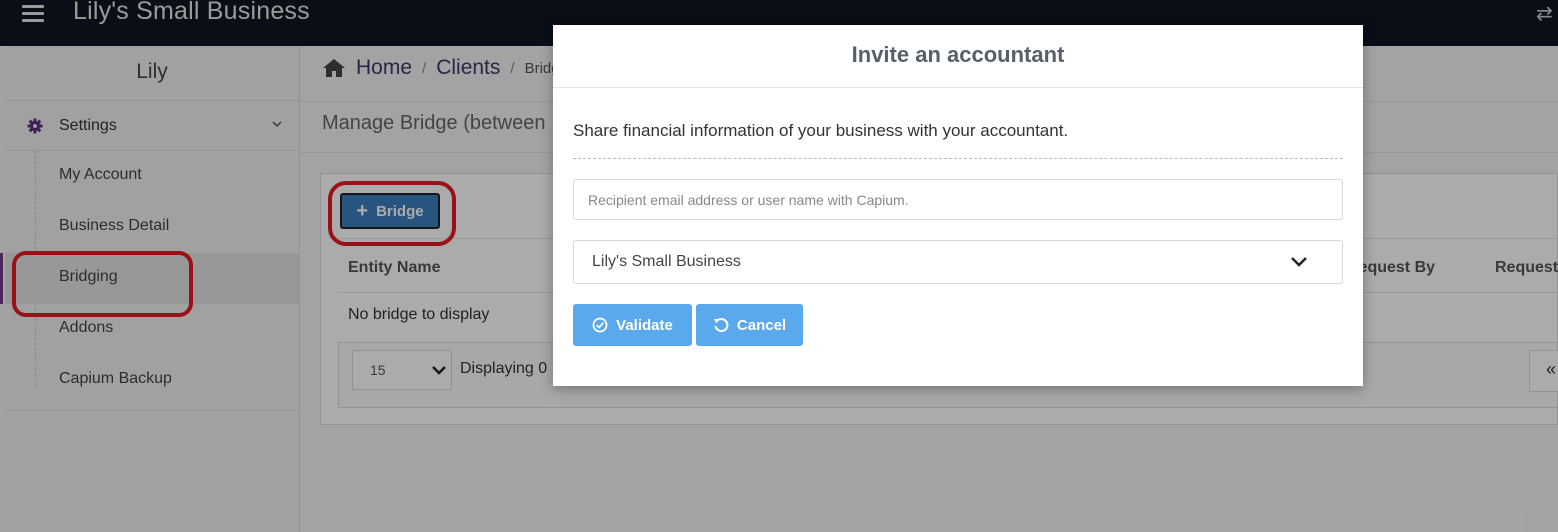 The image size is (1558, 532). I want to click on dialog-title: Invite an accountant, so click(958, 56).